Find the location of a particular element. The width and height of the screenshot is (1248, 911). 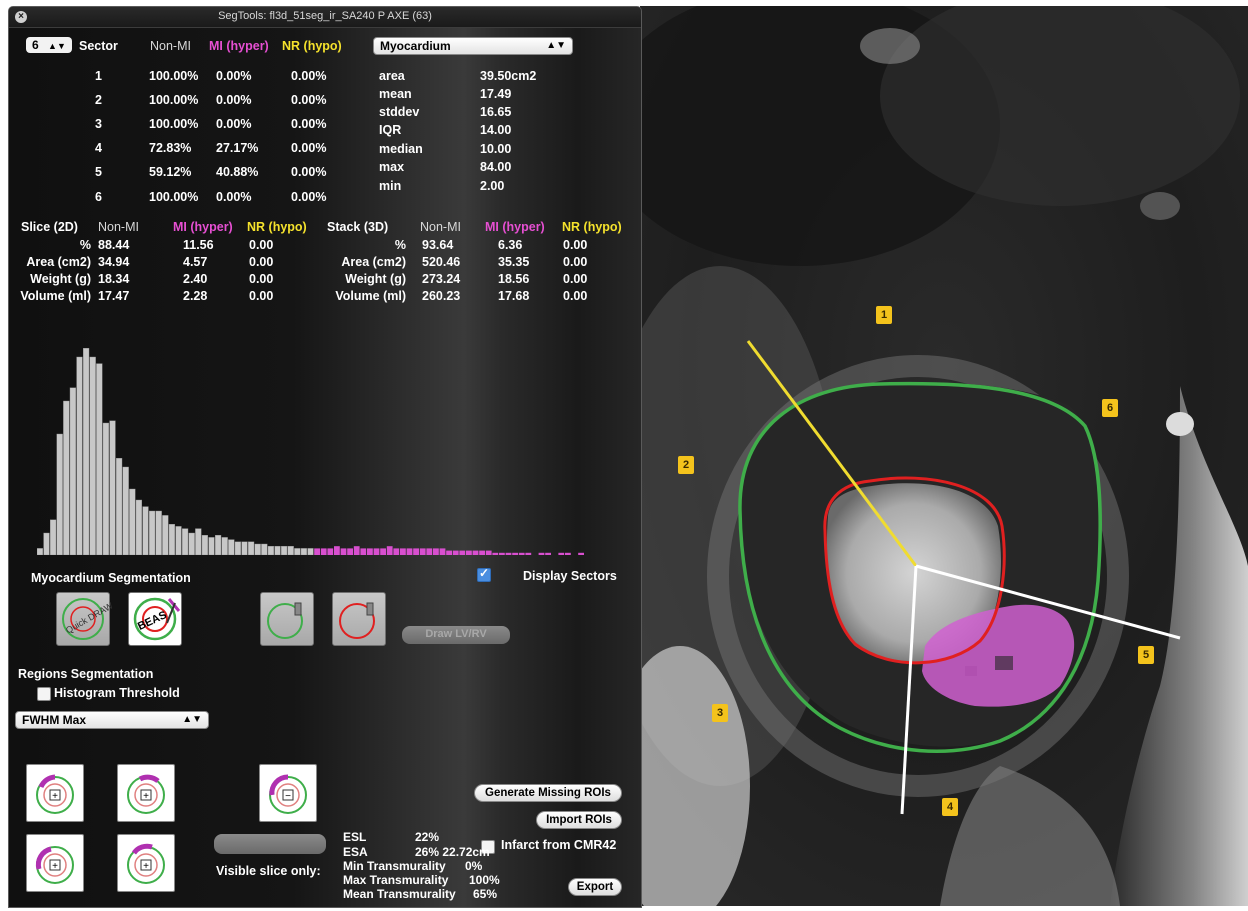

sector-label-3: 3 is located at coordinates (720, 713).